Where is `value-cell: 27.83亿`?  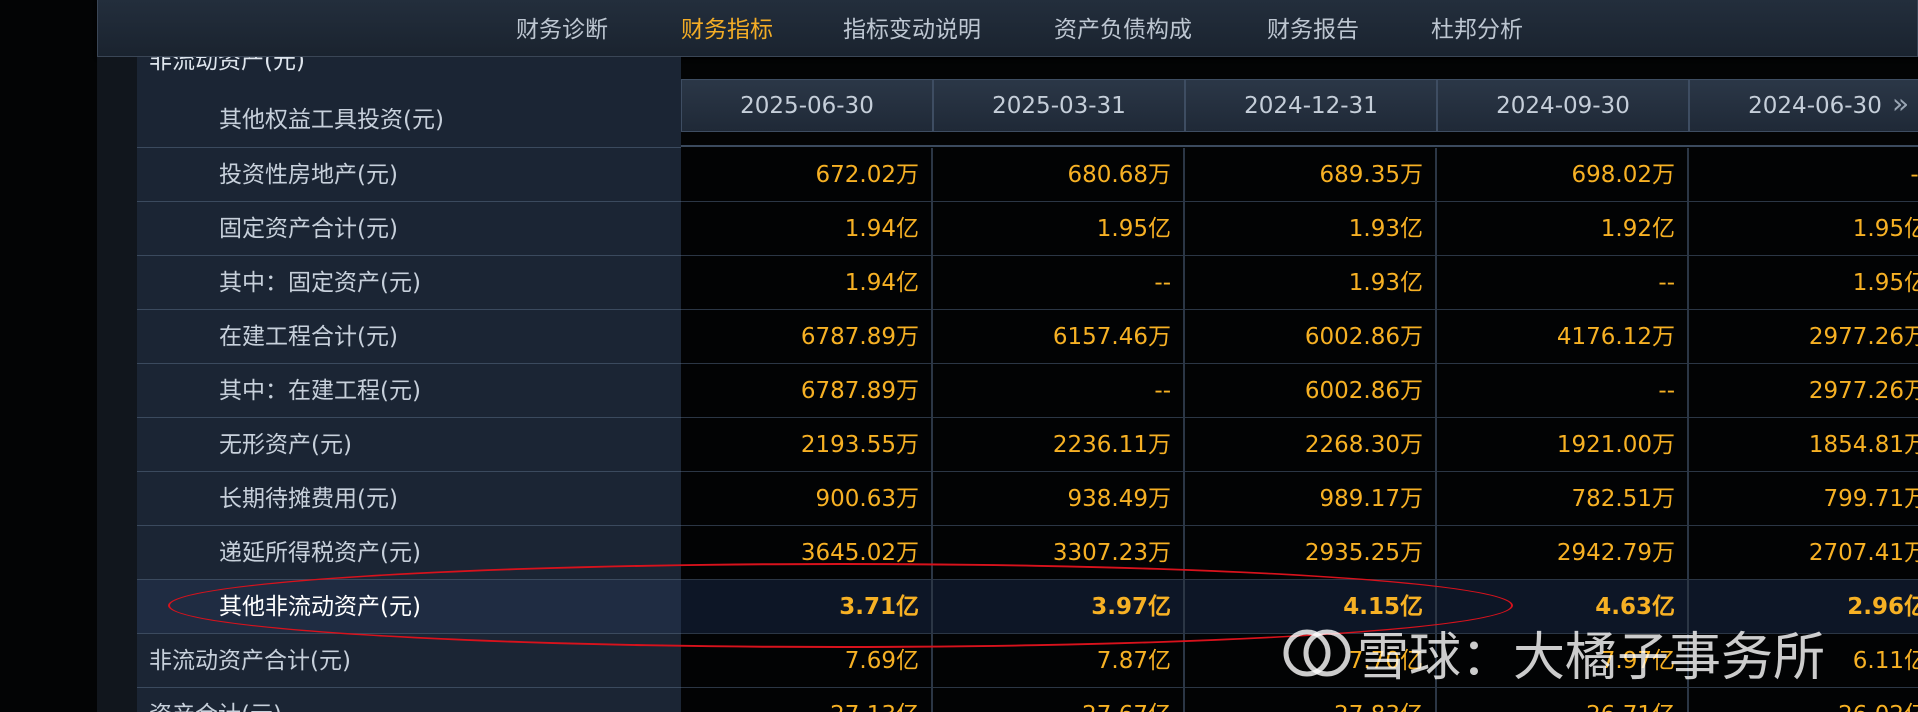 value-cell: 27.83亿 is located at coordinates (1311, 700).